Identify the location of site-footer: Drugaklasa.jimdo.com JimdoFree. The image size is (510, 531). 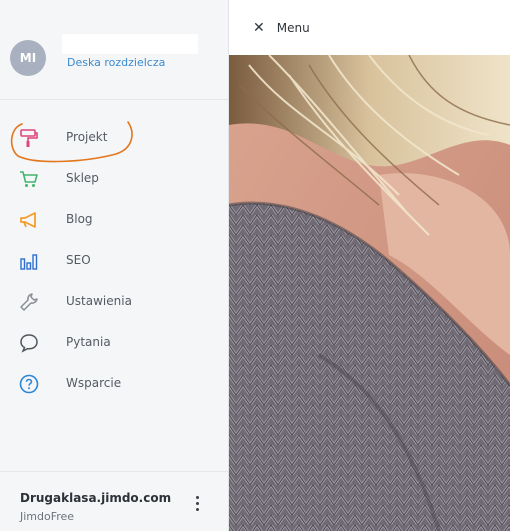
(114, 501).